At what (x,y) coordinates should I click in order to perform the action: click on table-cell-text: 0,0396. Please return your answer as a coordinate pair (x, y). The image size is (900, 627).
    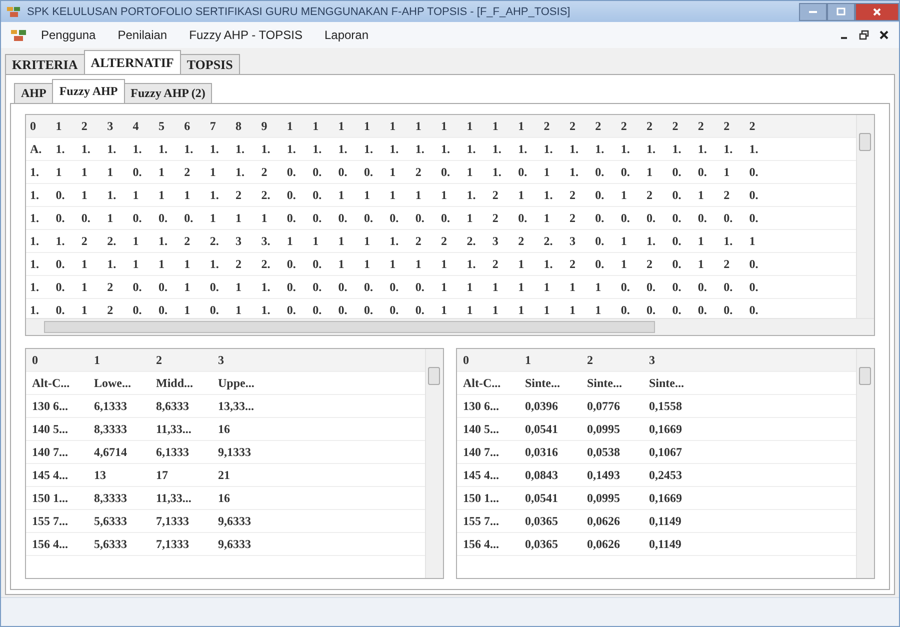
    Looking at the image, I should click on (541, 406).